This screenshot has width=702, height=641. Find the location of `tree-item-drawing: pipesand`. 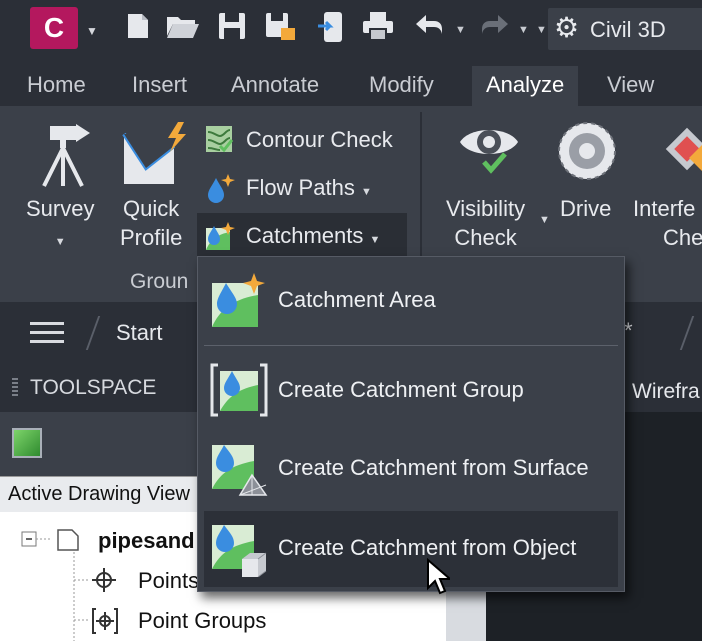

tree-item-drawing: pipesand is located at coordinates (146, 541).